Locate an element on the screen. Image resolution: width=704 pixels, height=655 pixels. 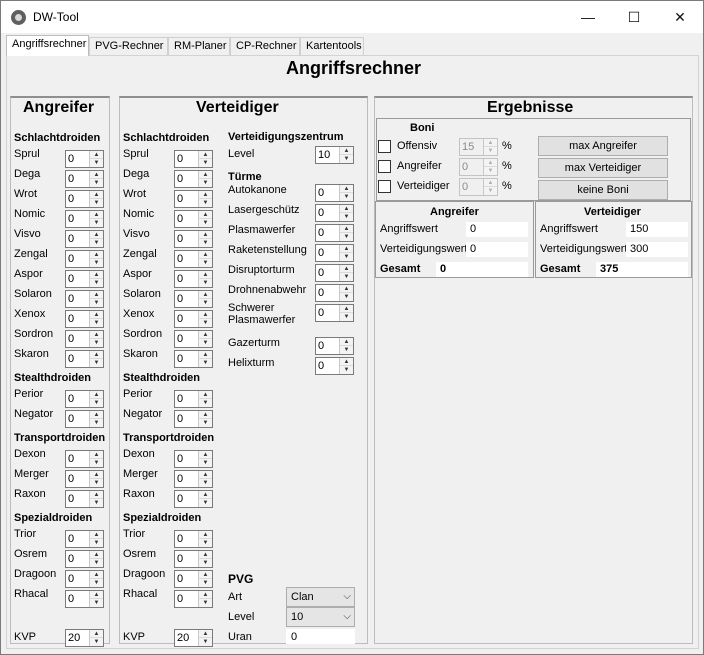
turm-7-spinner: 0 ▲ ▼ is located at coordinates (334, 346).